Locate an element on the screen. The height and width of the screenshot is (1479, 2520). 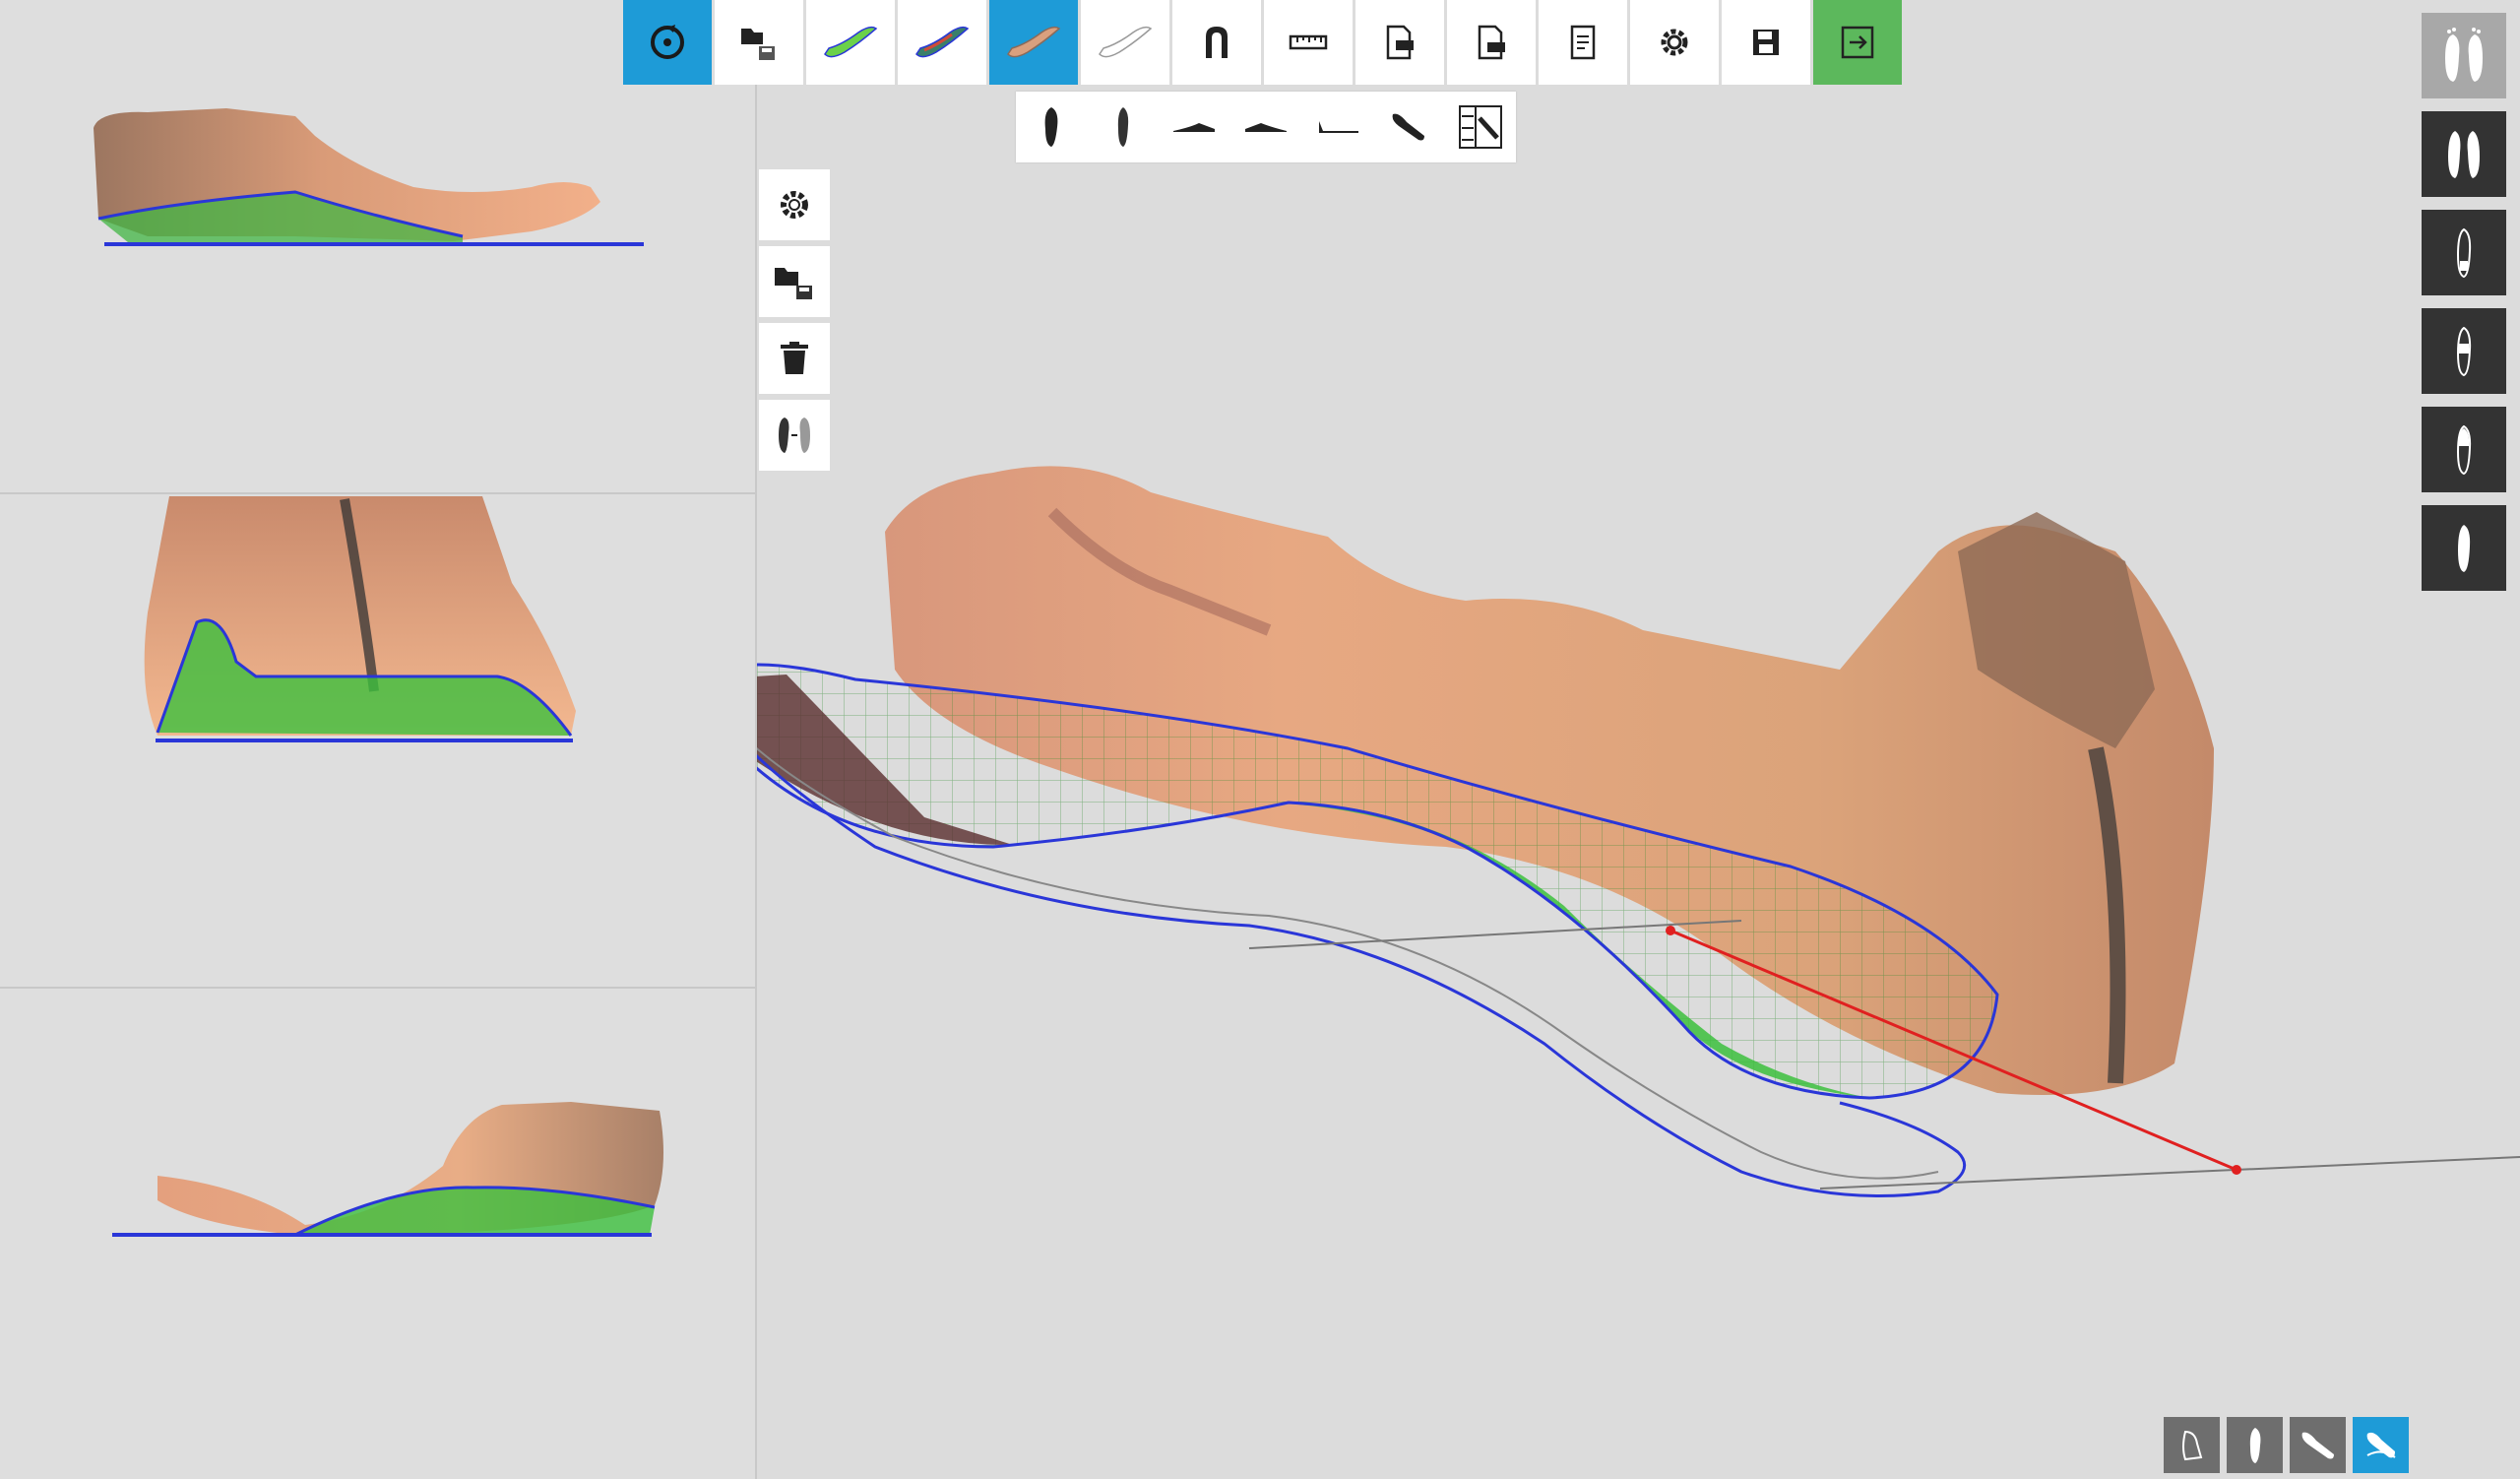
report-button is located at coordinates (1583, 42).